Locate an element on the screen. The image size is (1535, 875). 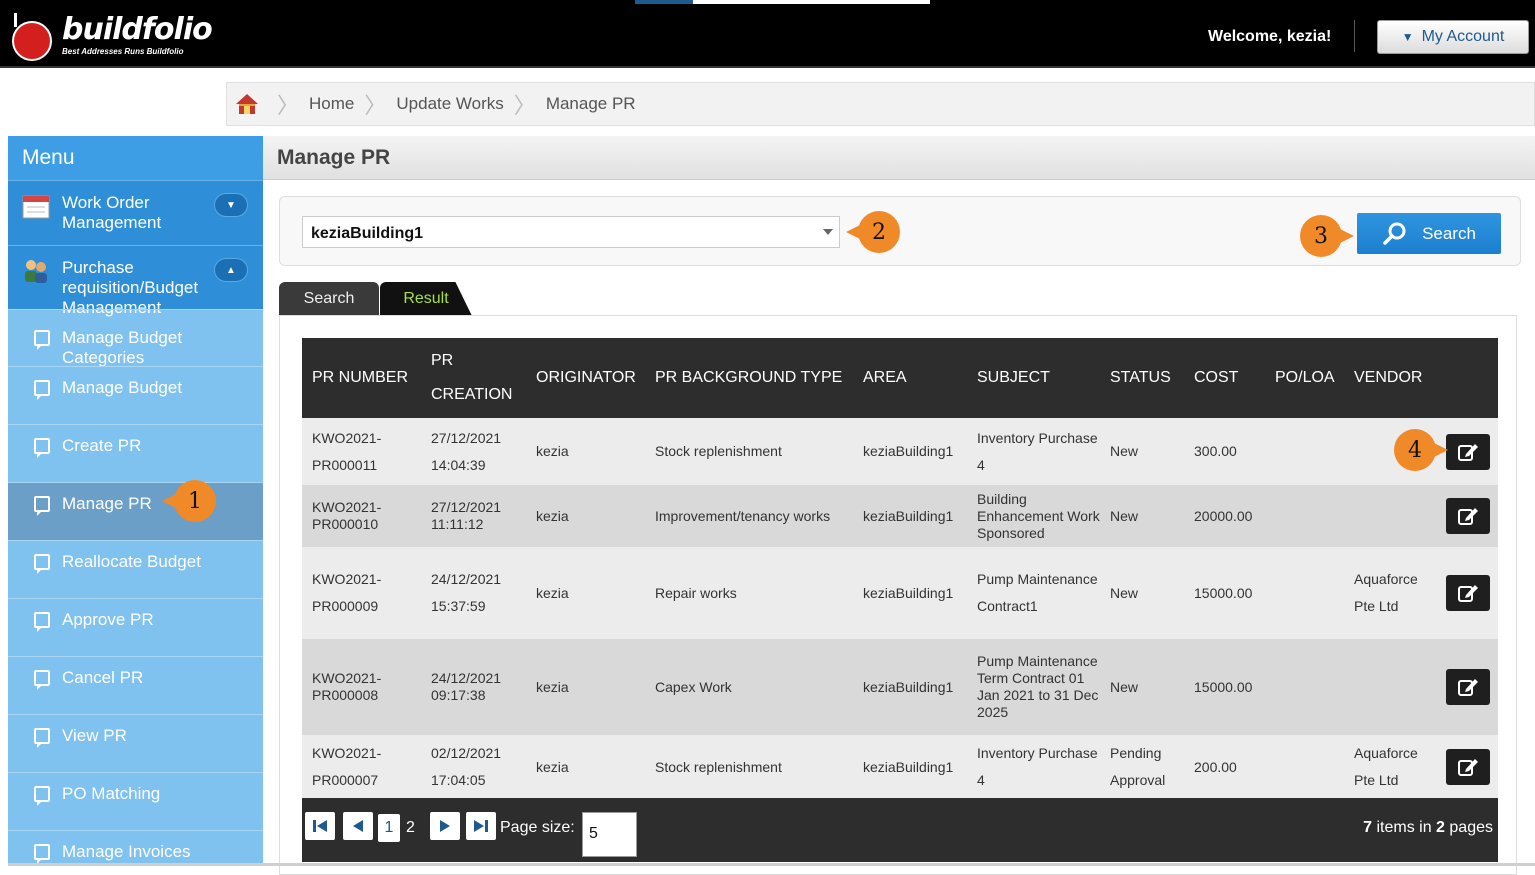
sidebar-item-label: Manage Budget Categories is located at coordinates (122, 347).